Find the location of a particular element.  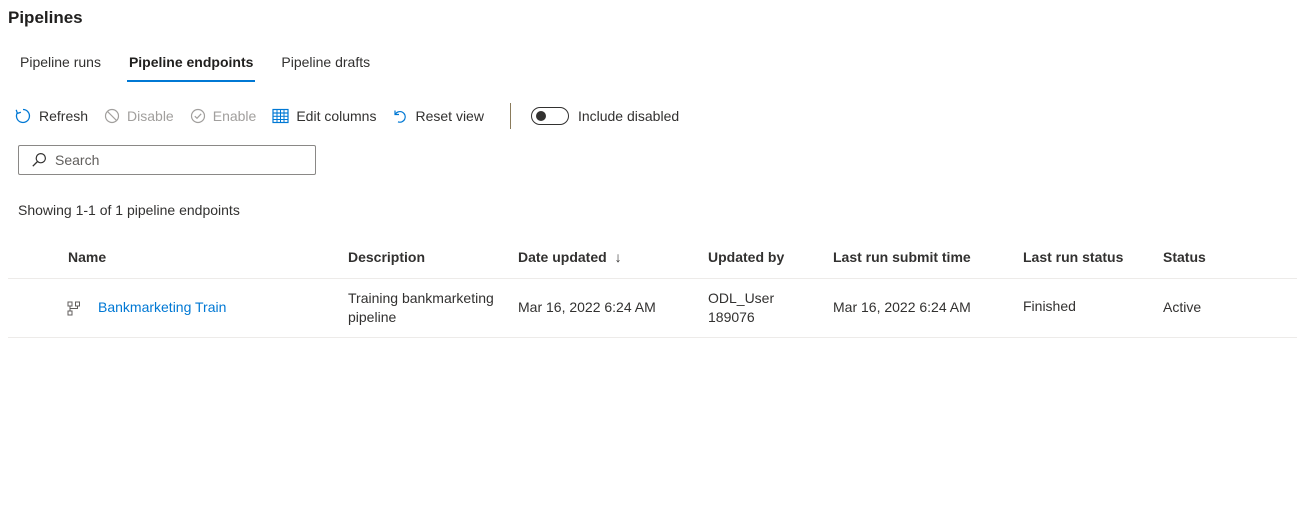

refresh-icon is located at coordinates (23, 116).